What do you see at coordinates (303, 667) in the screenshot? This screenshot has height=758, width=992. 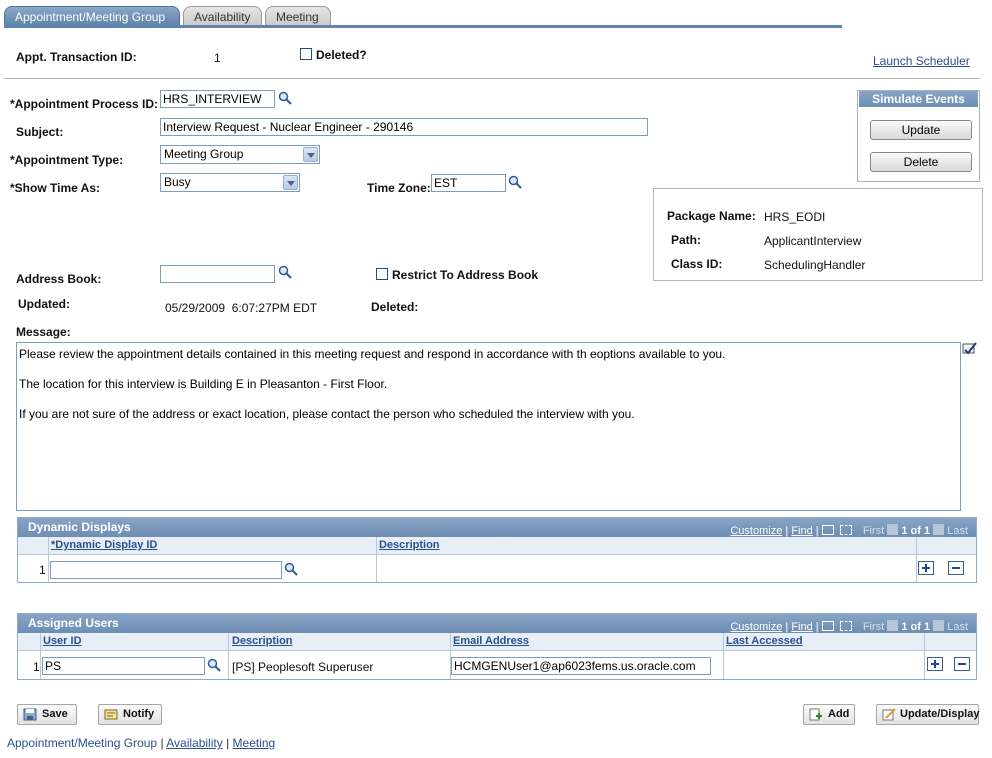 I see `user-description: [PS] Peoplesoft Superuser` at bounding box center [303, 667].